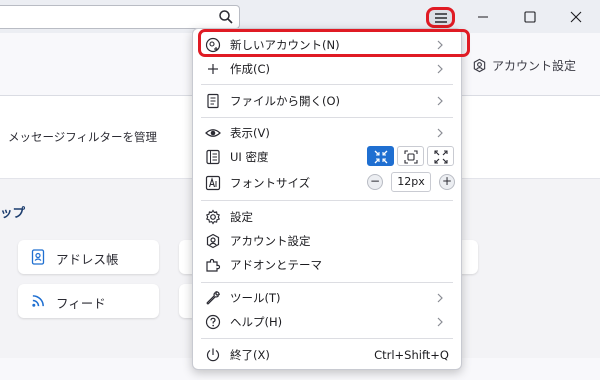 This screenshot has height=380, width=600. I want to click on account-settings-link: アカウント設定, so click(524, 66).